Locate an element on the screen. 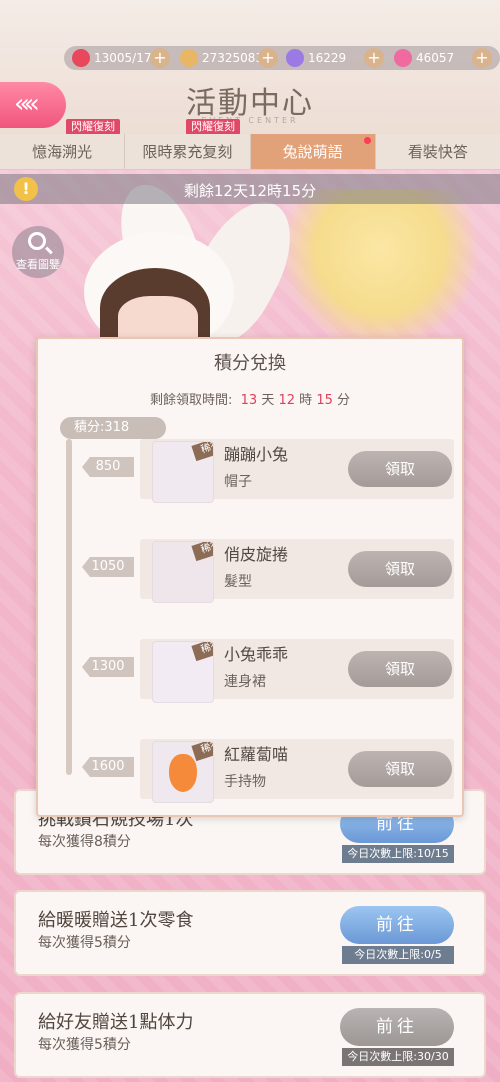 The image size is (500, 1082). add-stamina-button: + is located at coordinates (160, 58).